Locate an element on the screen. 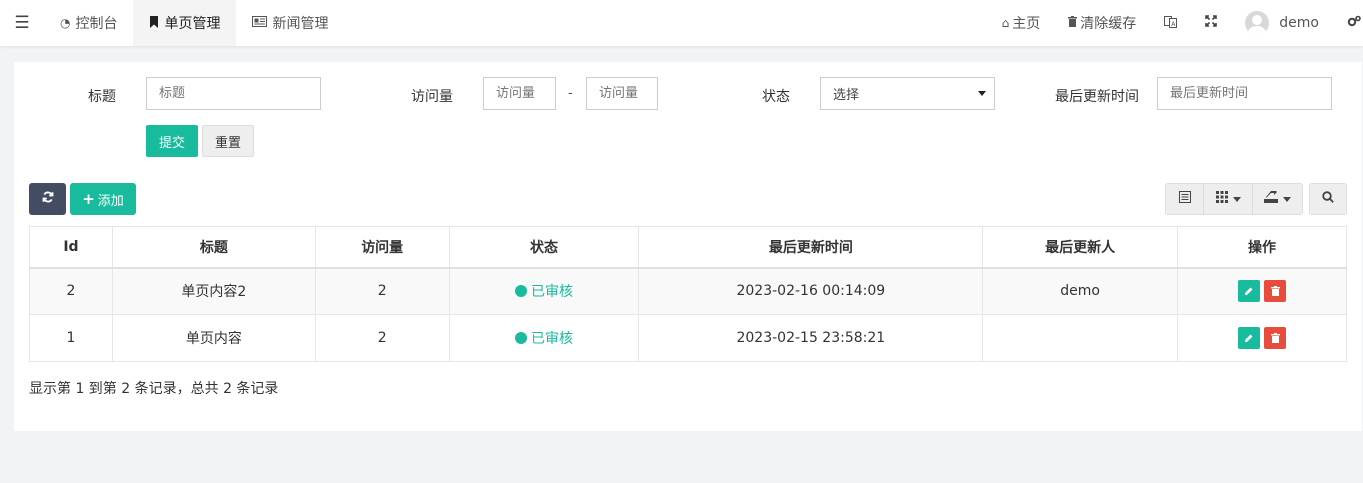  grid-icon is located at coordinates (1221, 199).